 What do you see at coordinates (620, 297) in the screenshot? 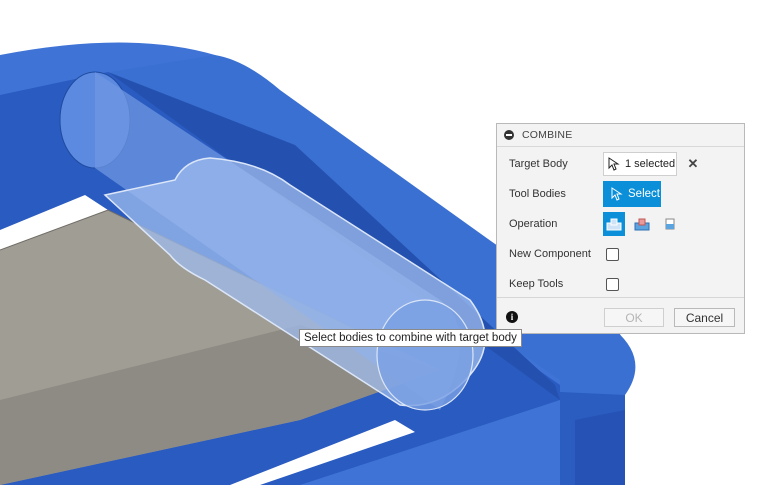
I see `divider` at bounding box center [620, 297].